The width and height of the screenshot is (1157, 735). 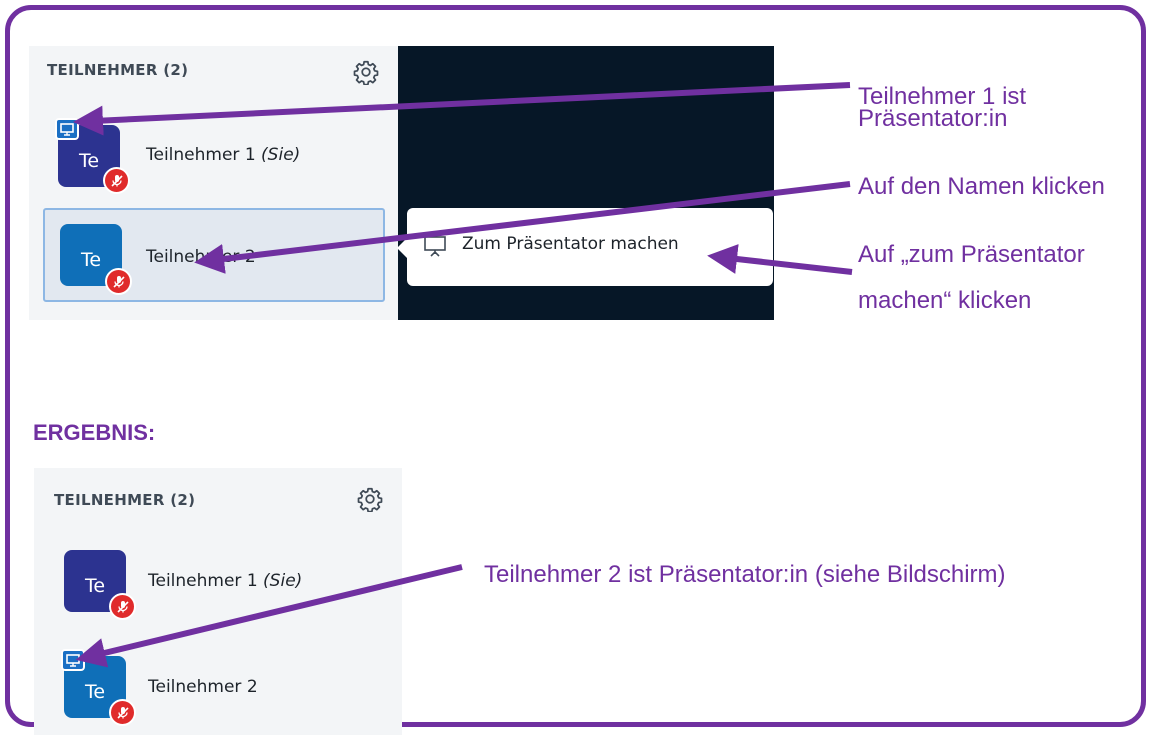 What do you see at coordinates (462, 109) in the screenshot?
I see `arrow-to-presenter-icon` at bounding box center [462, 109].